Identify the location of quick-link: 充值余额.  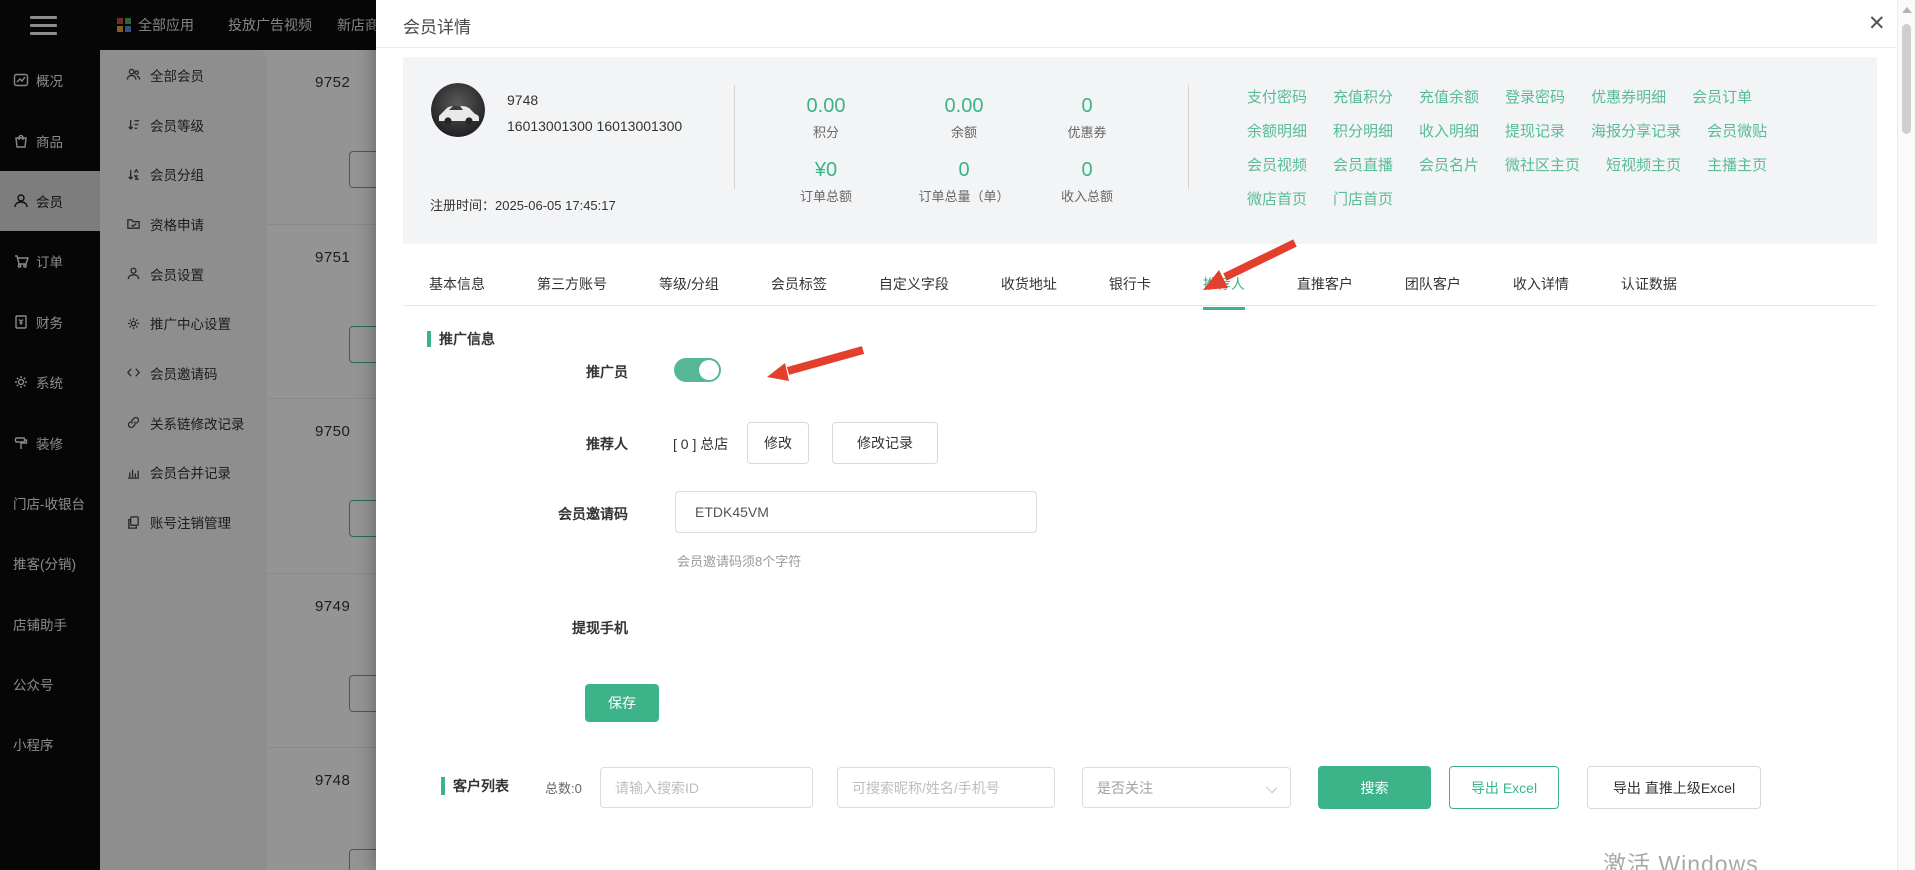
(1449, 98).